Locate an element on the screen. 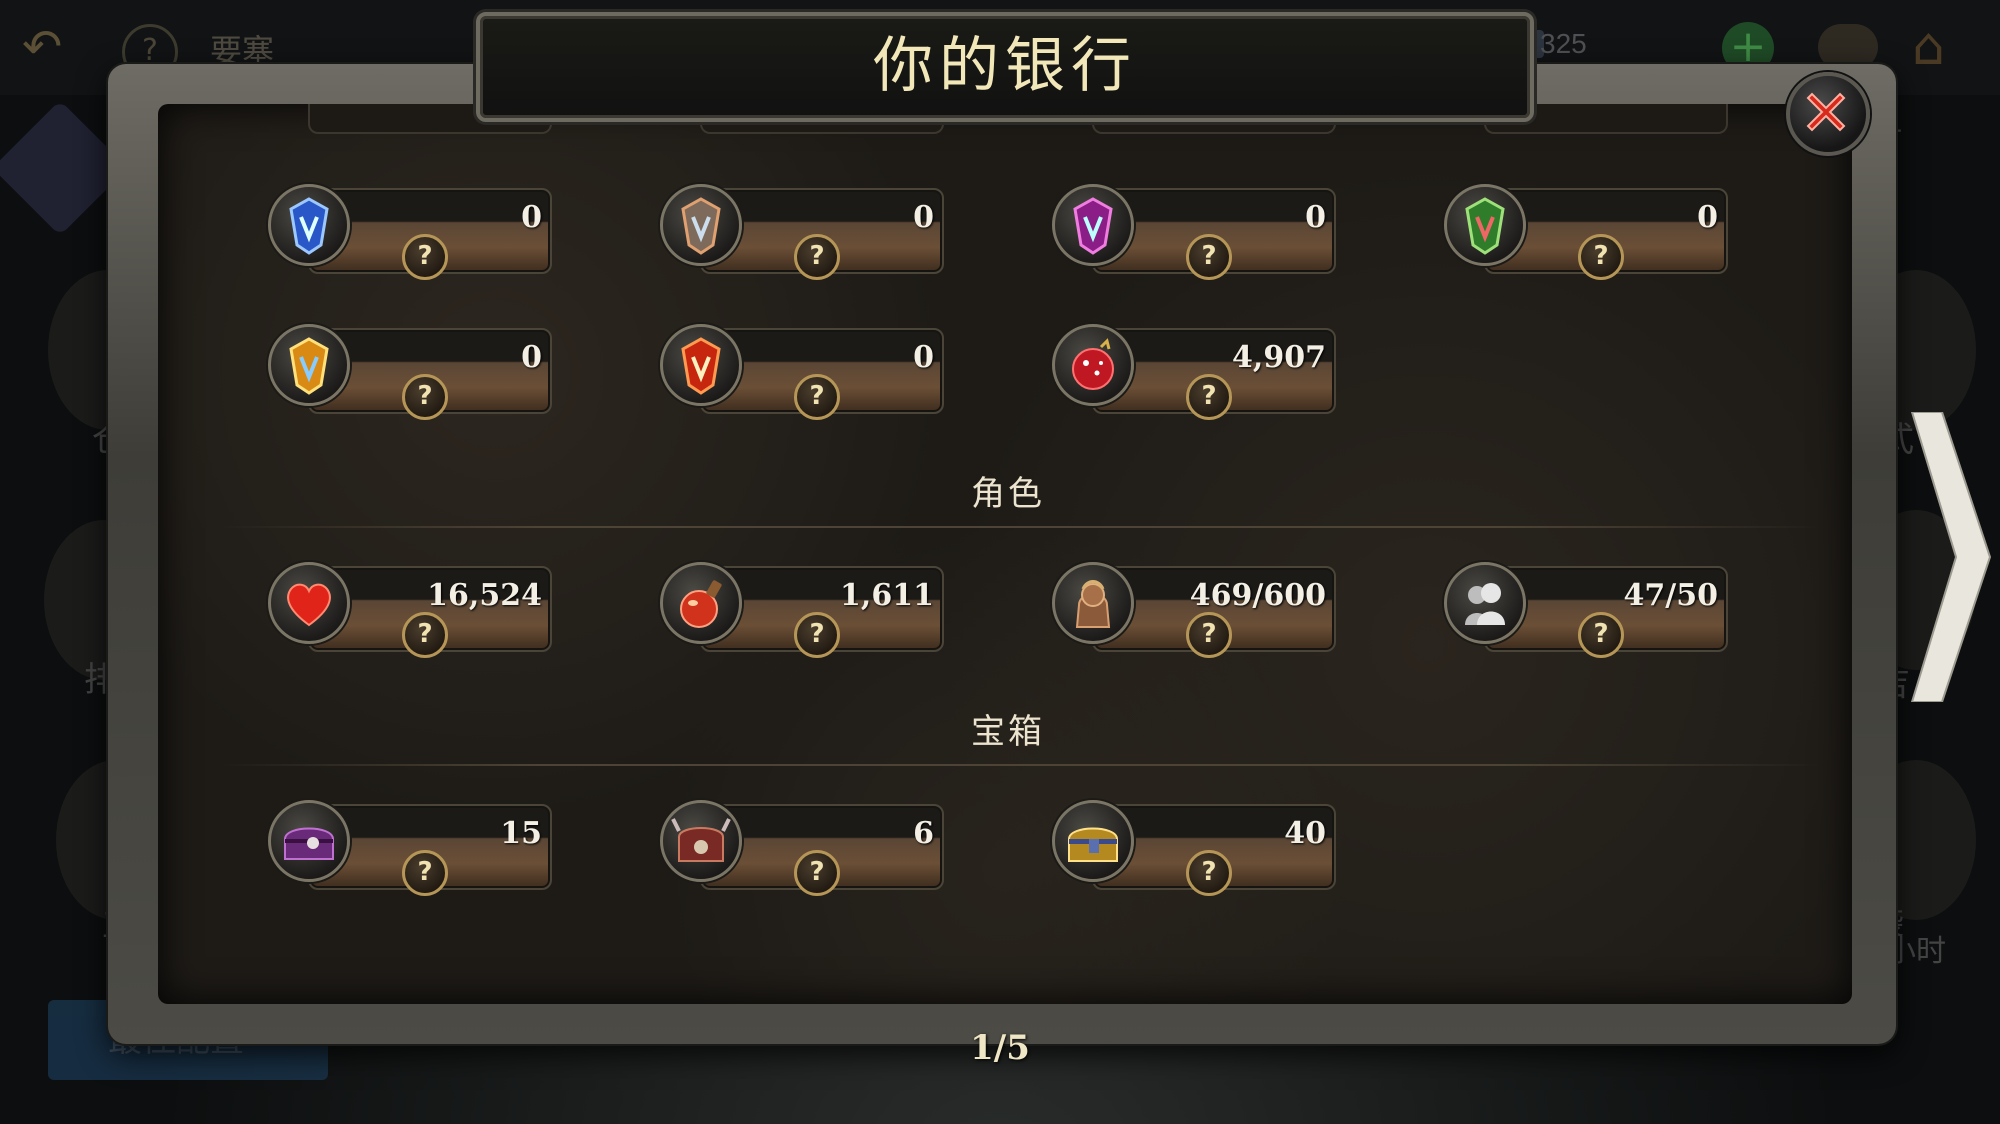  item-count: 47/50 is located at coordinates (1670, 595).